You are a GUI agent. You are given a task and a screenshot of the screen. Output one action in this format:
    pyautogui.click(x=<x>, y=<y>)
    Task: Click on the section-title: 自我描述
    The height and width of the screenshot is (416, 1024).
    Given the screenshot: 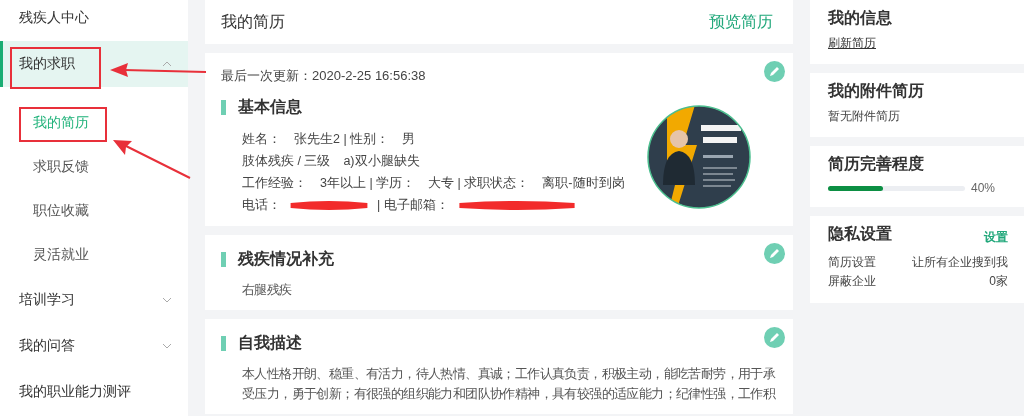 What is the action you would take?
    pyautogui.click(x=270, y=343)
    